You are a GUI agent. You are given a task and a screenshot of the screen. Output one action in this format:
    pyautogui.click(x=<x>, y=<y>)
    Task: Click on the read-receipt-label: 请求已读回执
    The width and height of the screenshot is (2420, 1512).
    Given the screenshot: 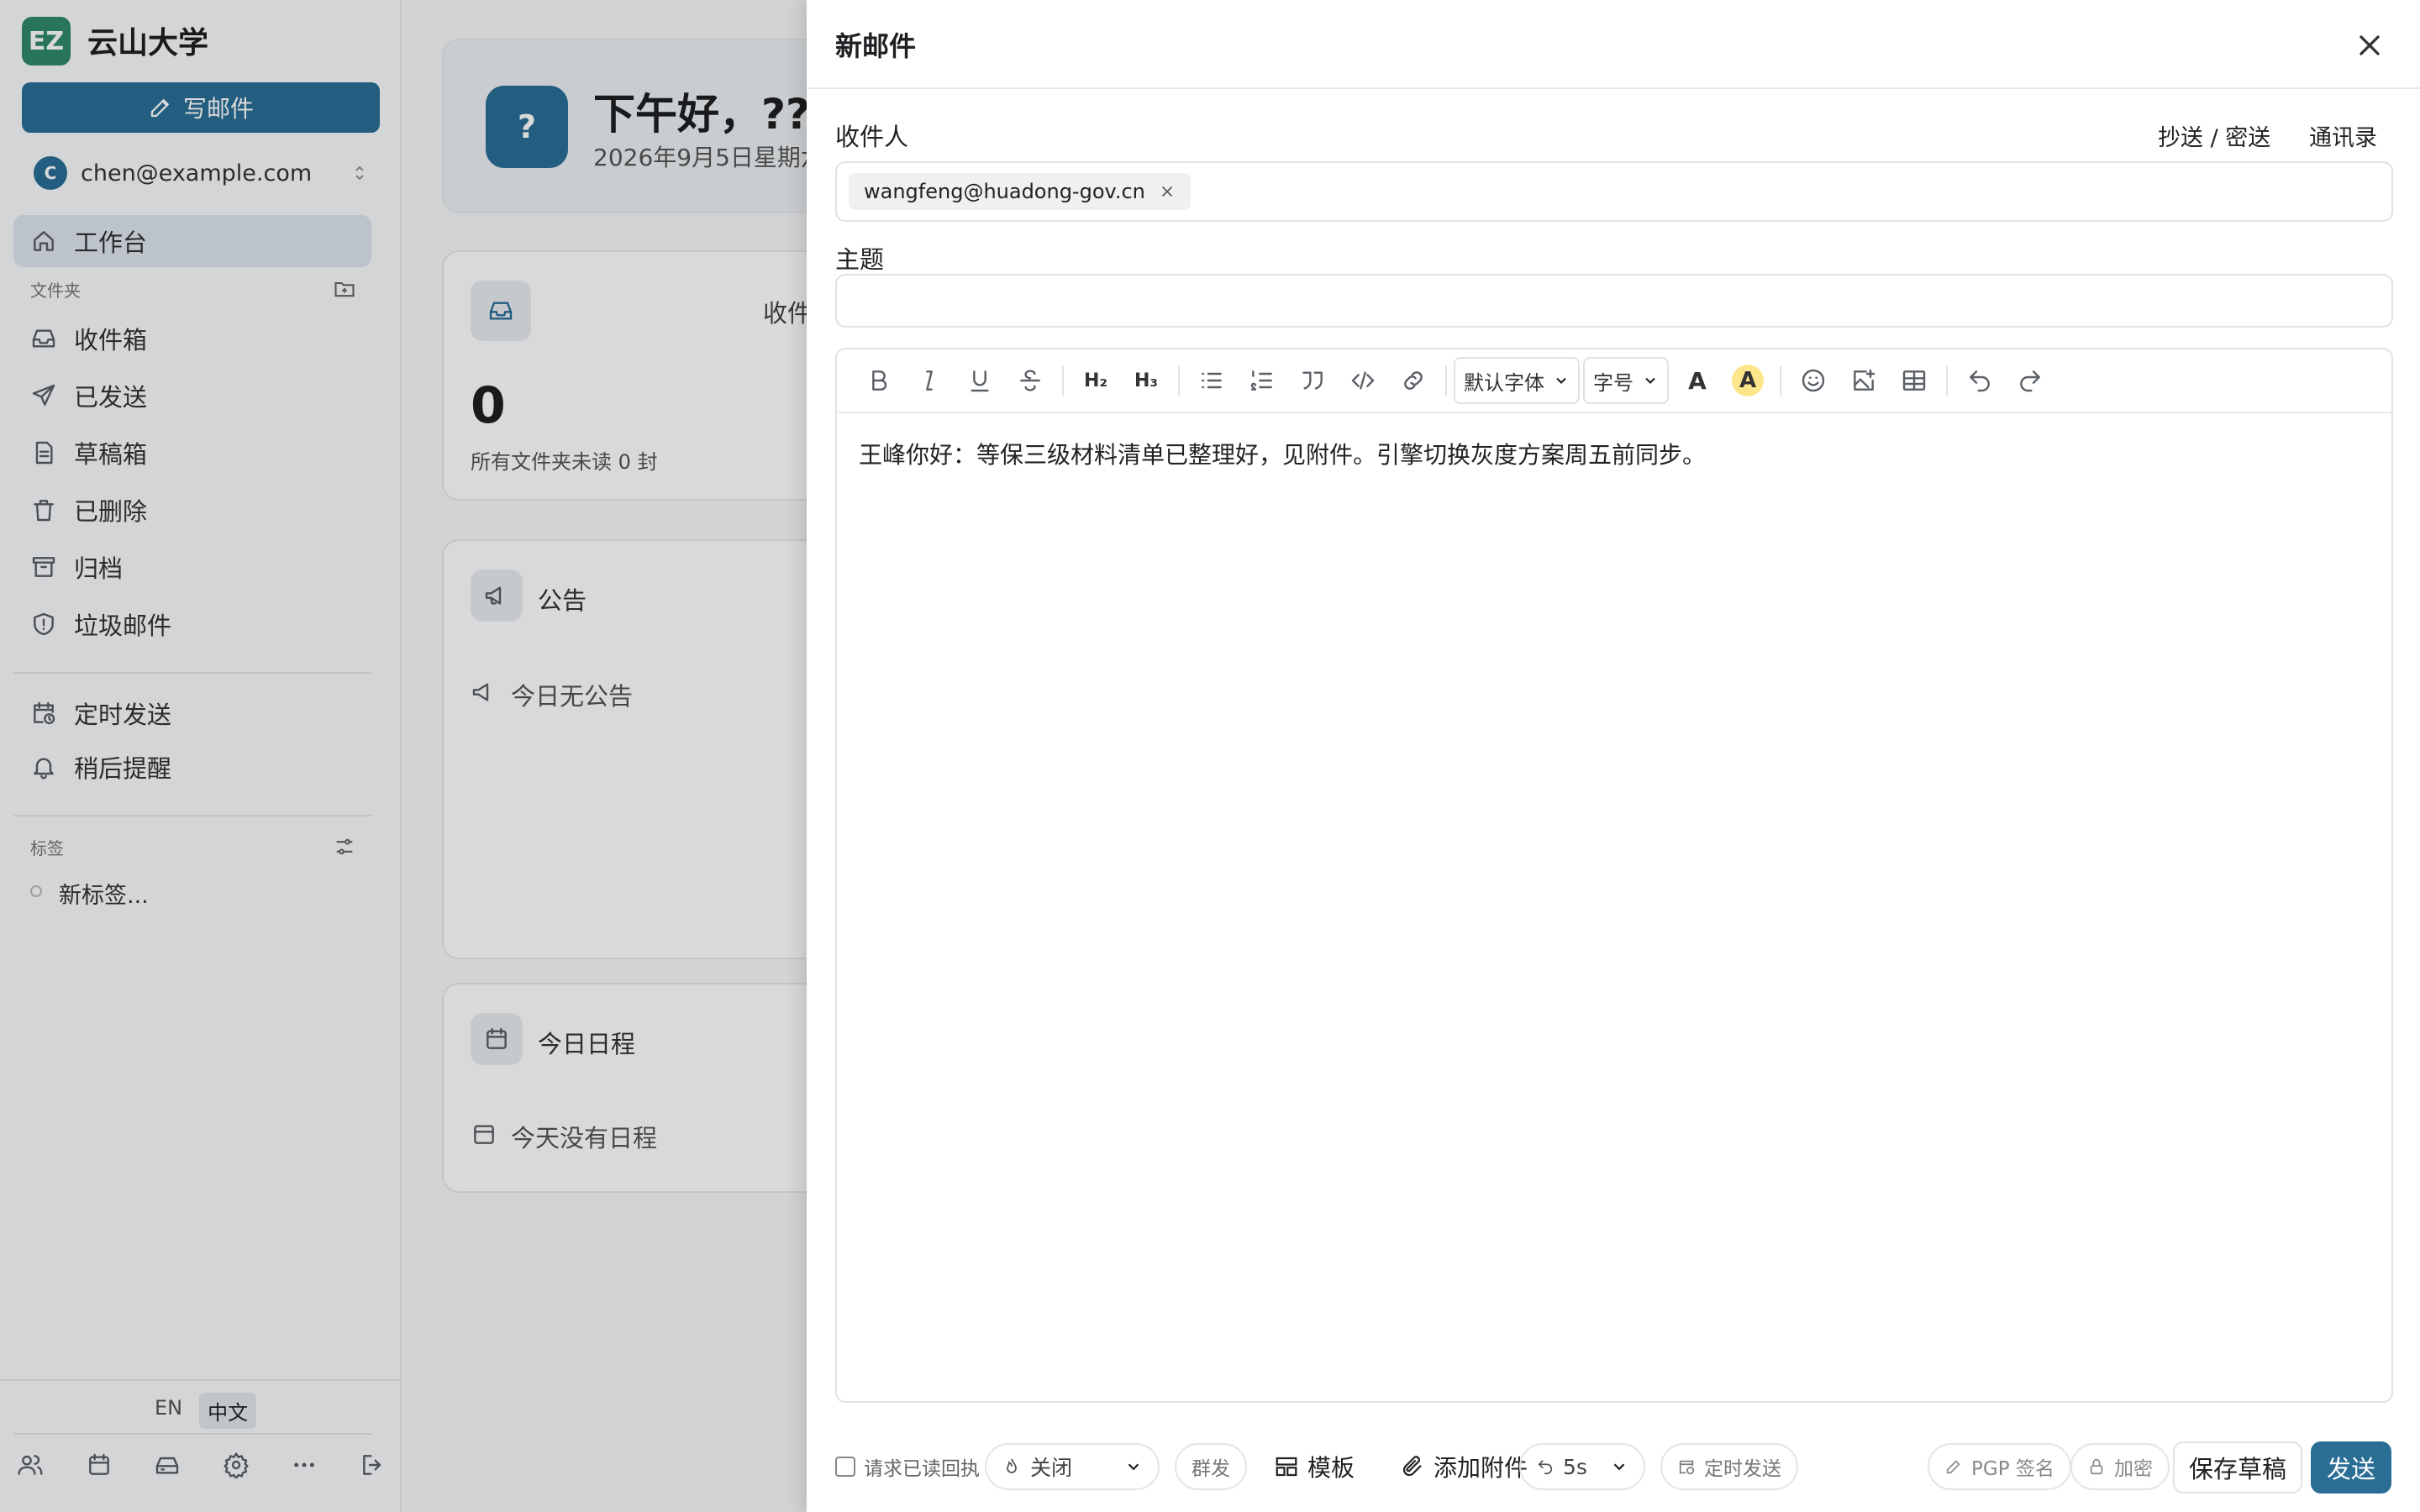 What is the action you would take?
    pyautogui.click(x=922, y=1469)
    